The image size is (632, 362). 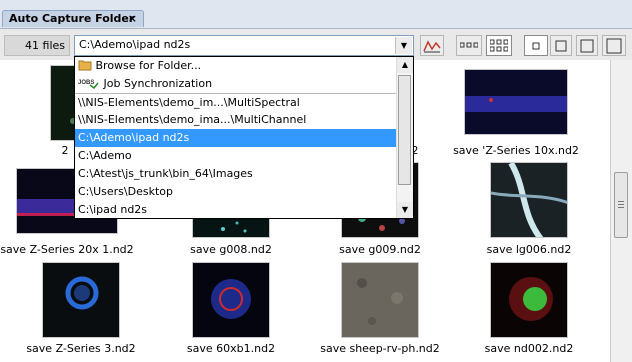 I want to click on dropdown-item-path: C:\Atest\js_trunk\bin_64\Images, so click(x=236, y=174).